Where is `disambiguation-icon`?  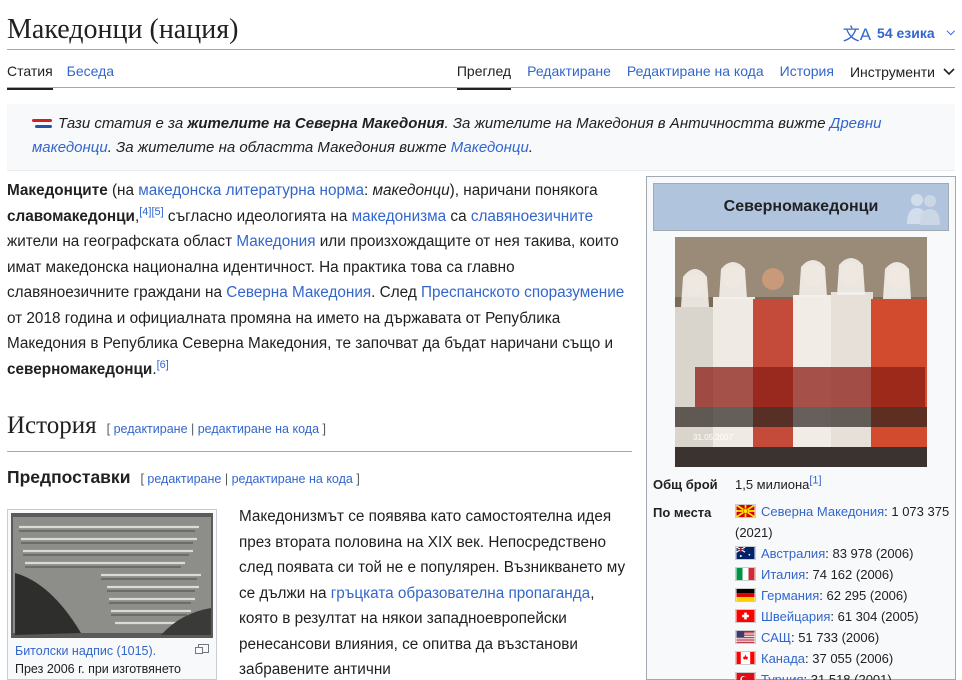 disambiguation-icon is located at coordinates (43, 124).